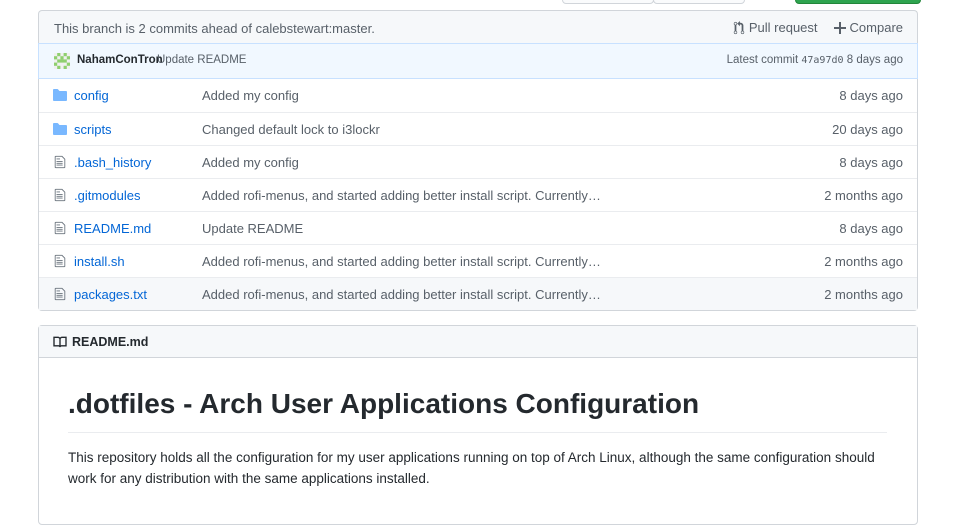 This screenshot has height=525, width=972. What do you see at coordinates (608, 2) in the screenshot?
I see `code-button-partial` at bounding box center [608, 2].